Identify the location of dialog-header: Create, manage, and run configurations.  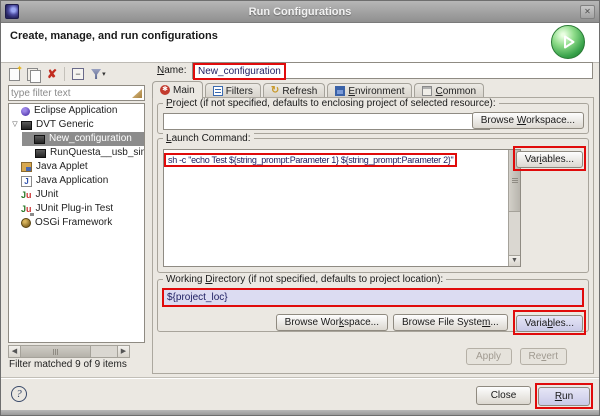
(300, 43).